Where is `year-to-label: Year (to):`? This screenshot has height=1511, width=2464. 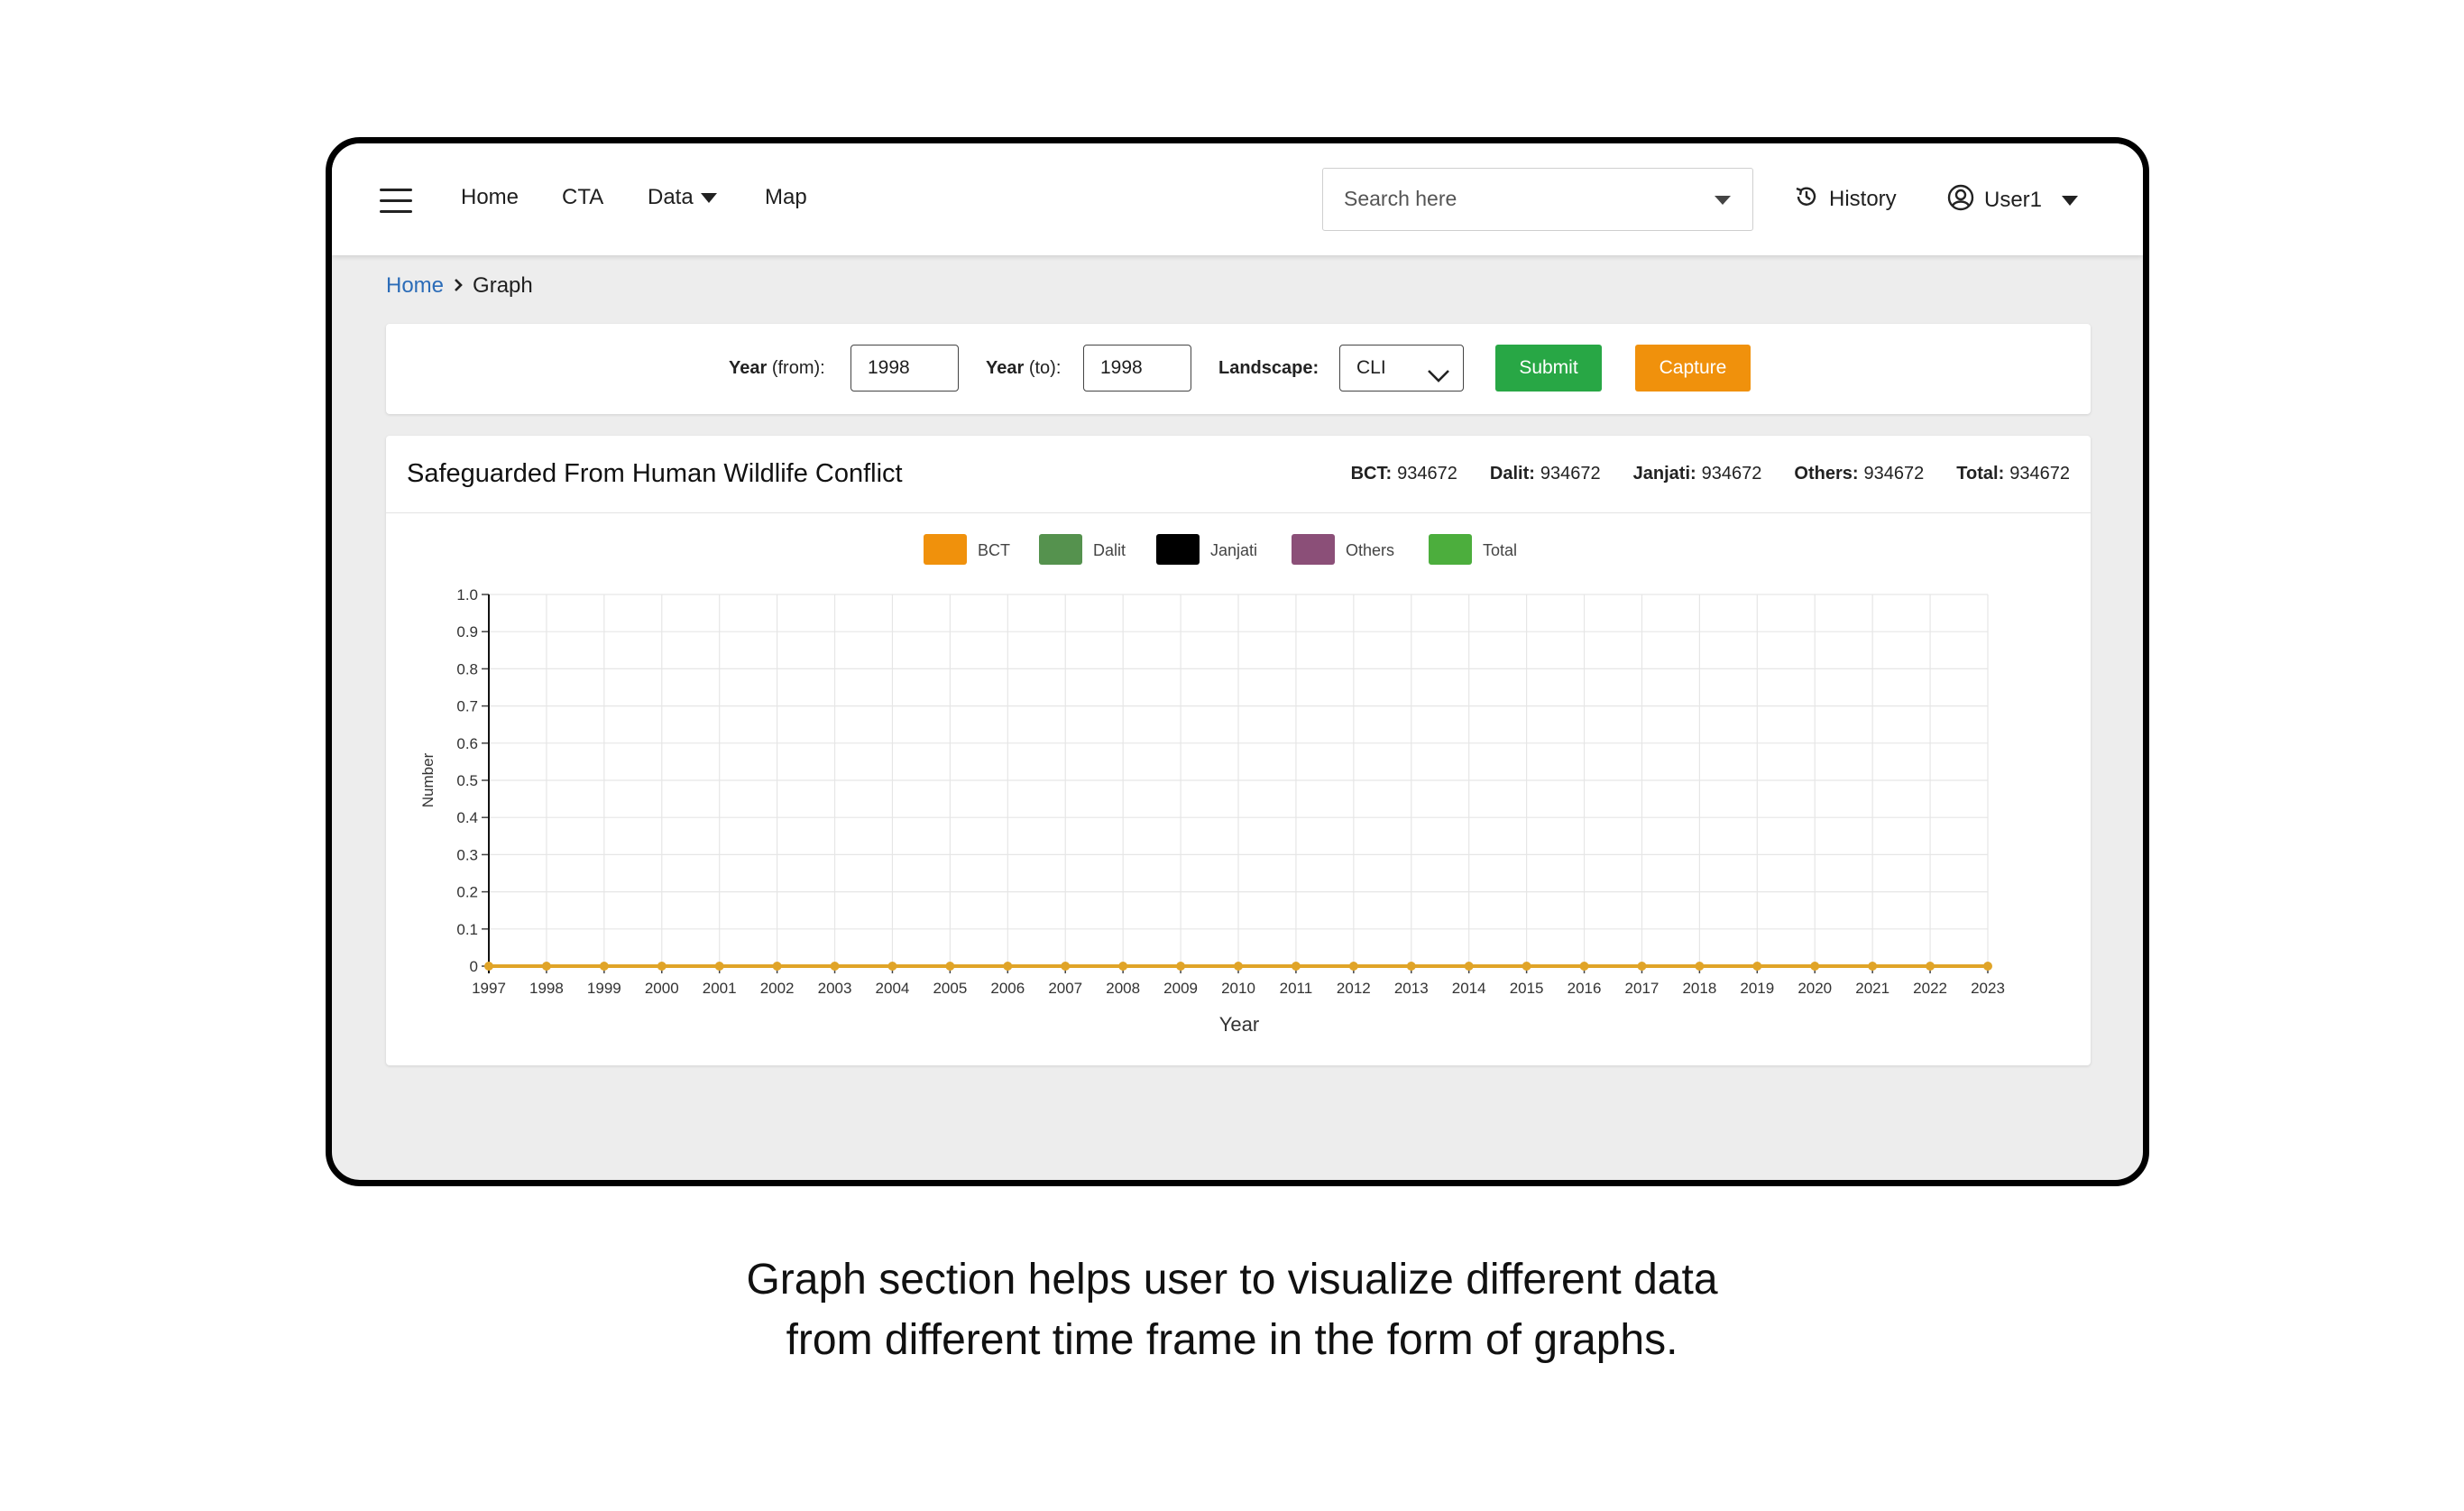 year-to-label: Year (to): is located at coordinates (1024, 368).